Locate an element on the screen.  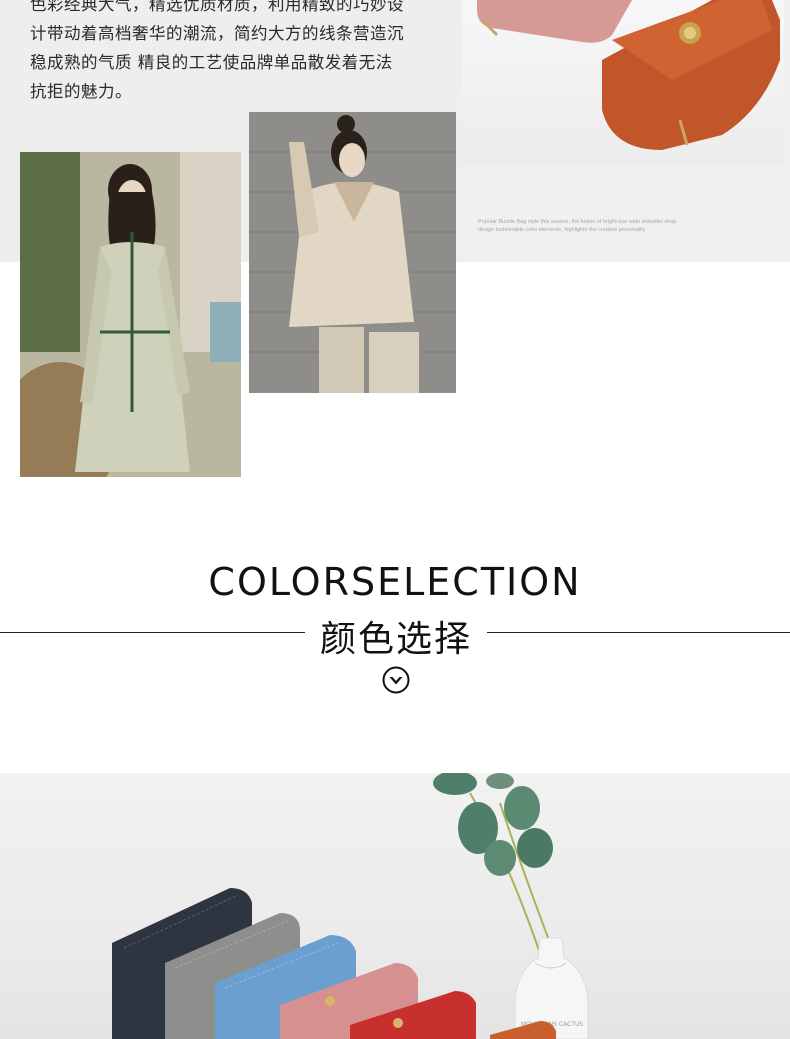
model-jacket-illustration is located at coordinates (352, 252).